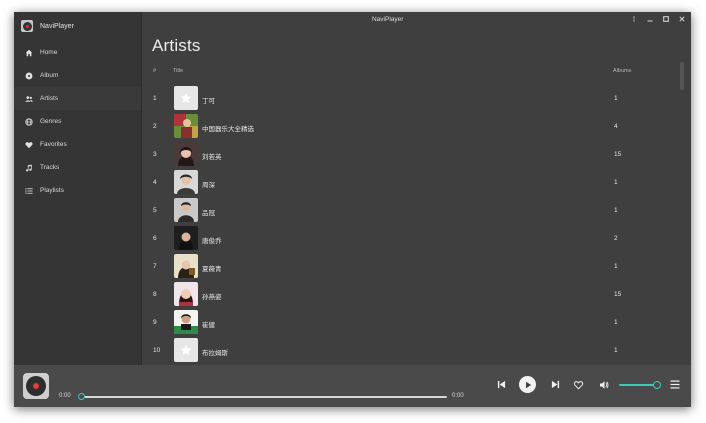 This screenshot has height=423, width=706. What do you see at coordinates (49, 75) in the screenshot?
I see `sidebar-item-label: Album` at bounding box center [49, 75].